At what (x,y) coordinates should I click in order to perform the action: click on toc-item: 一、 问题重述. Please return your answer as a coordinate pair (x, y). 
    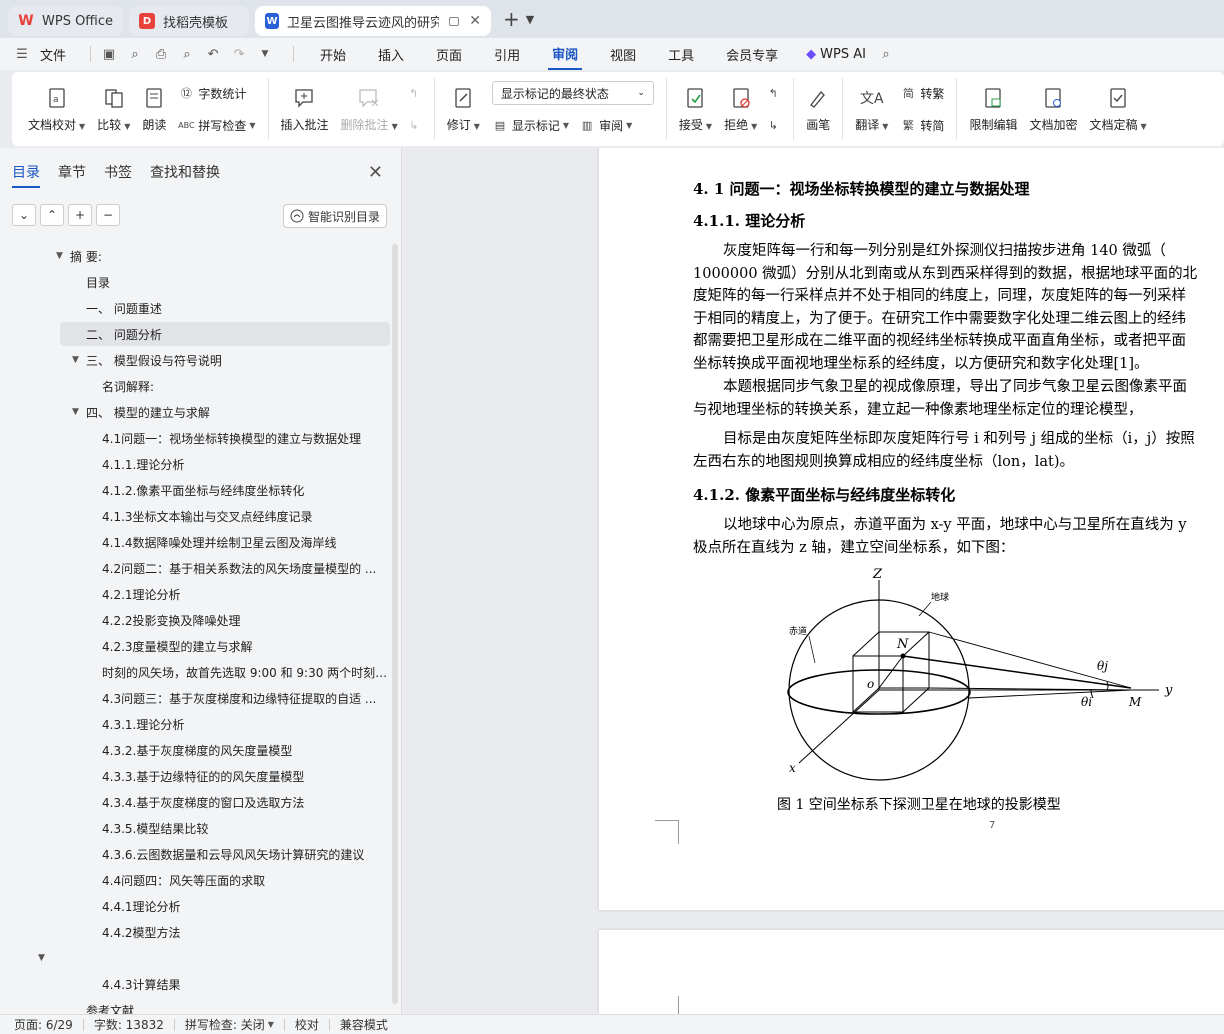
    Looking at the image, I should click on (195, 308).